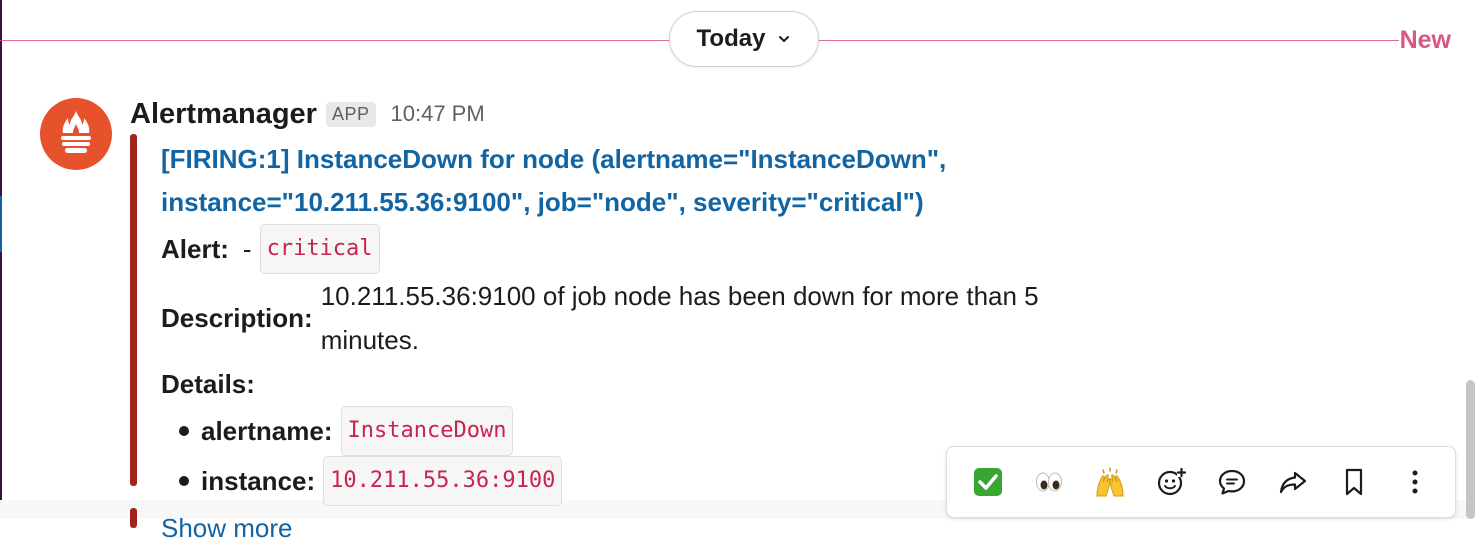 This screenshot has width=1475, height=550. I want to click on add-reaction-icon, so click(1171, 481).